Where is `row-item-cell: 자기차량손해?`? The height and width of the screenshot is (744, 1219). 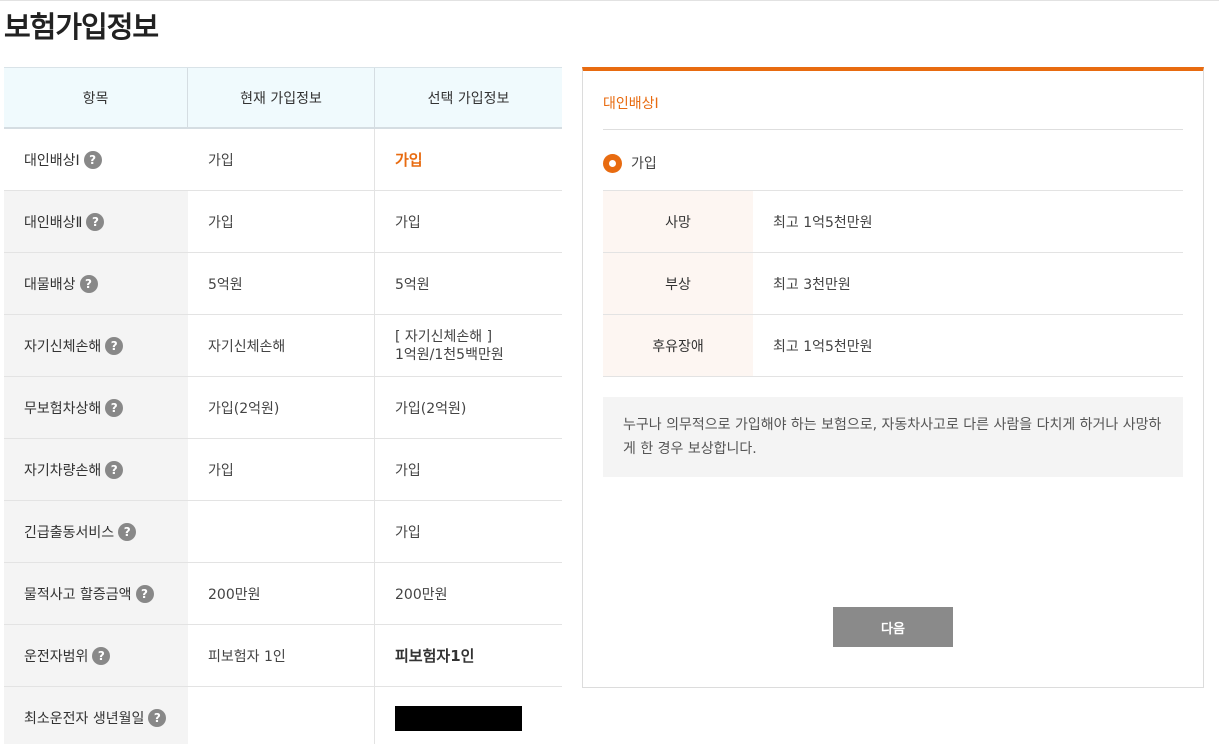
row-item-cell: 자기차량손해? is located at coordinates (96, 469).